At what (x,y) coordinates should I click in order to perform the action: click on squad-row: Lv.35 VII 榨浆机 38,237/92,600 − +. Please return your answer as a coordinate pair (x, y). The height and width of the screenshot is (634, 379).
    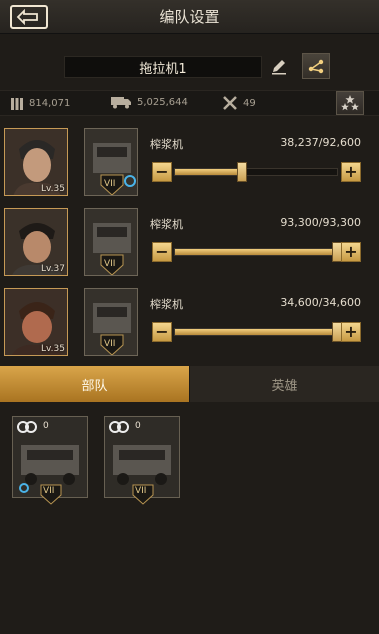
    Looking at the image, I should click on (189, 163).